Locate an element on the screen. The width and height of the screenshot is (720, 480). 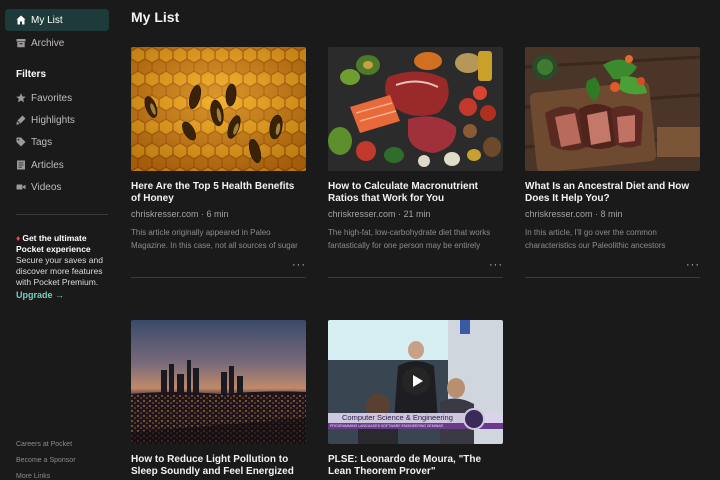
nav-my-list: My List is located at coordinates (57, 20).